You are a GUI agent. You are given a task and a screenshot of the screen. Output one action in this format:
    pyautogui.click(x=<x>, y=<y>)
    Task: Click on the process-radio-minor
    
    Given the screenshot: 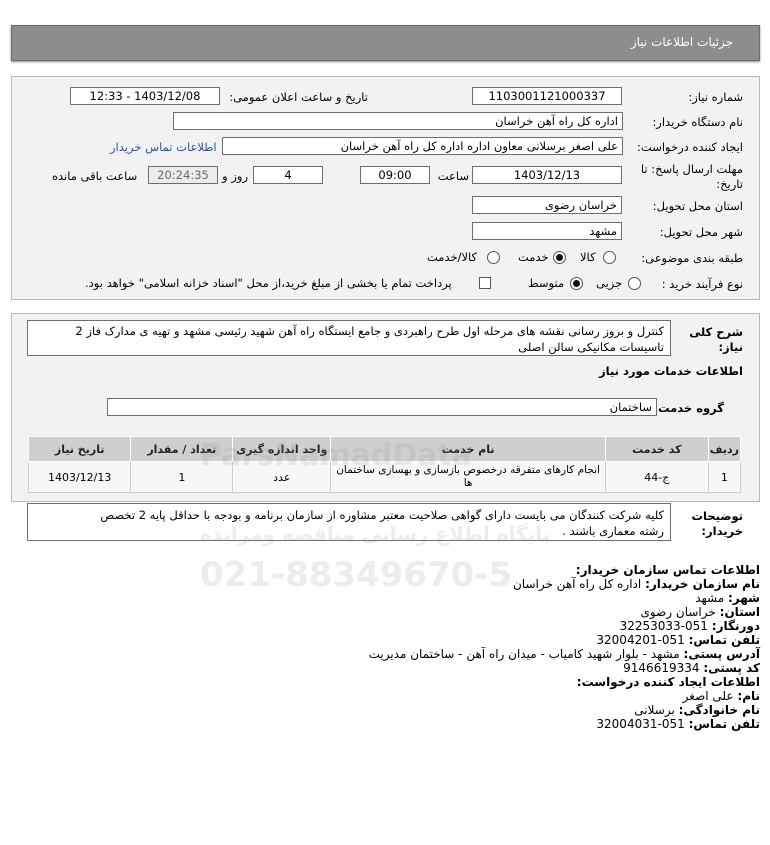 What is the action you would take?
    pyautogui.click(x=634, y=283)
    